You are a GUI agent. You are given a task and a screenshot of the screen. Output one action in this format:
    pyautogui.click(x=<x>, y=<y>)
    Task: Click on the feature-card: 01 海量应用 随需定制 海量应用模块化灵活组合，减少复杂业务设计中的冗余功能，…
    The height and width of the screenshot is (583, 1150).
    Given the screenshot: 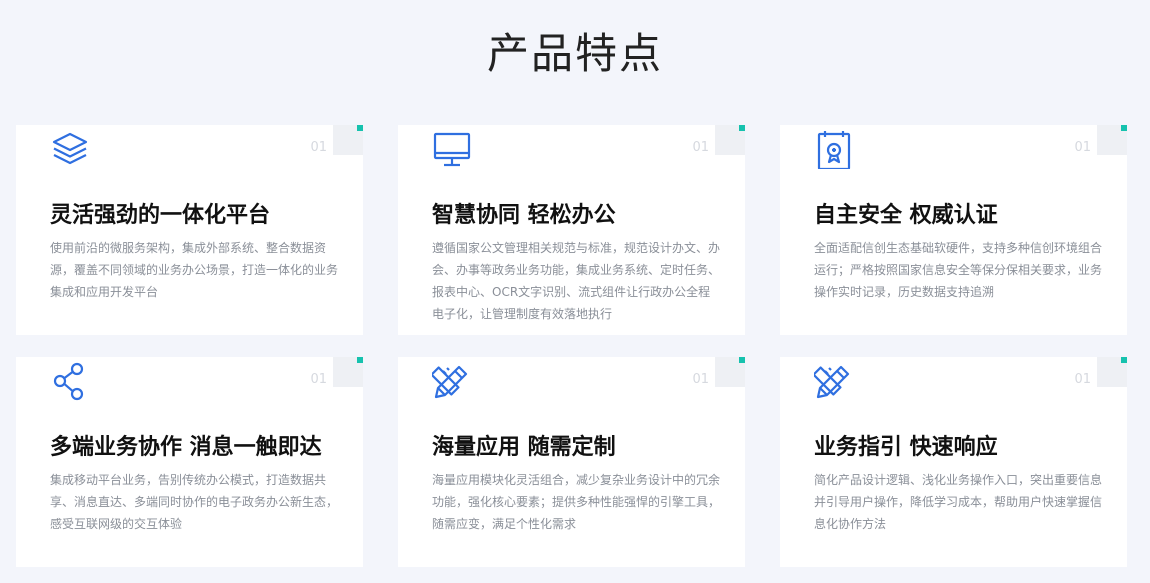 What is the action you would take?
    pyautogui.click(x=571, y=462)
    